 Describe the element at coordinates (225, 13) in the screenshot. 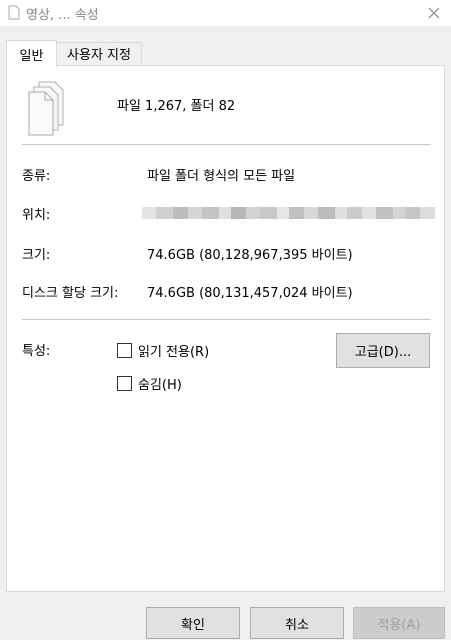

I see `title-bar: 영상, ... 속성` at that location.